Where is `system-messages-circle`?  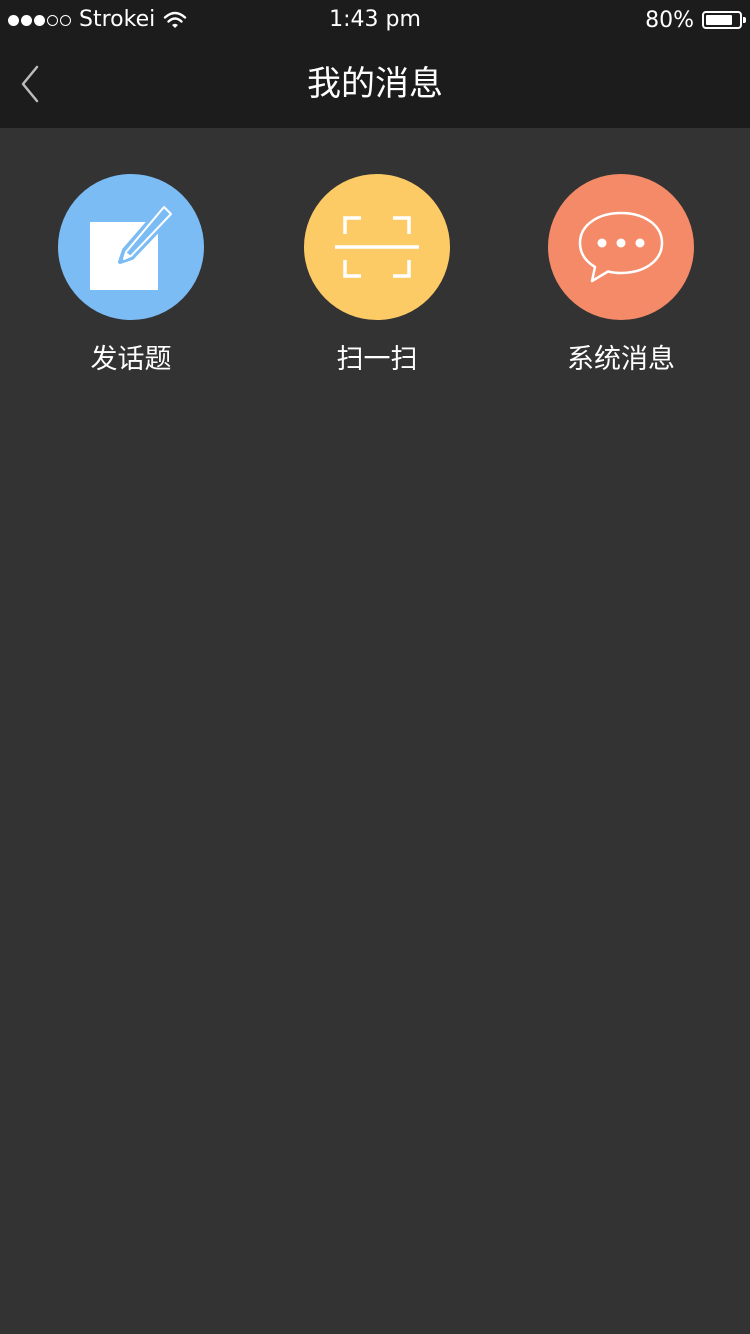 system-messages-circle is located at coordinates (621, 247).